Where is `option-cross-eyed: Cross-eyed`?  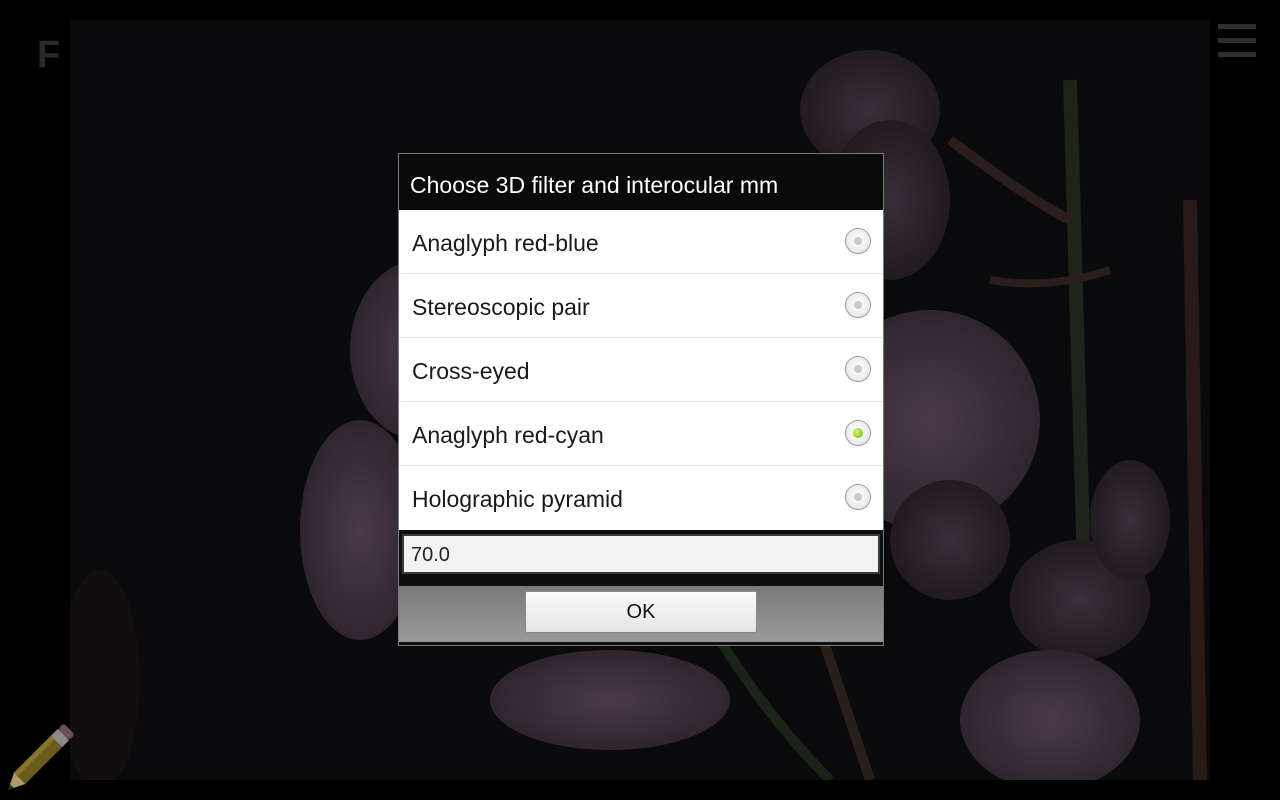
option-cross-eyed: Cross-eyed is located at coordinates (641, 370).